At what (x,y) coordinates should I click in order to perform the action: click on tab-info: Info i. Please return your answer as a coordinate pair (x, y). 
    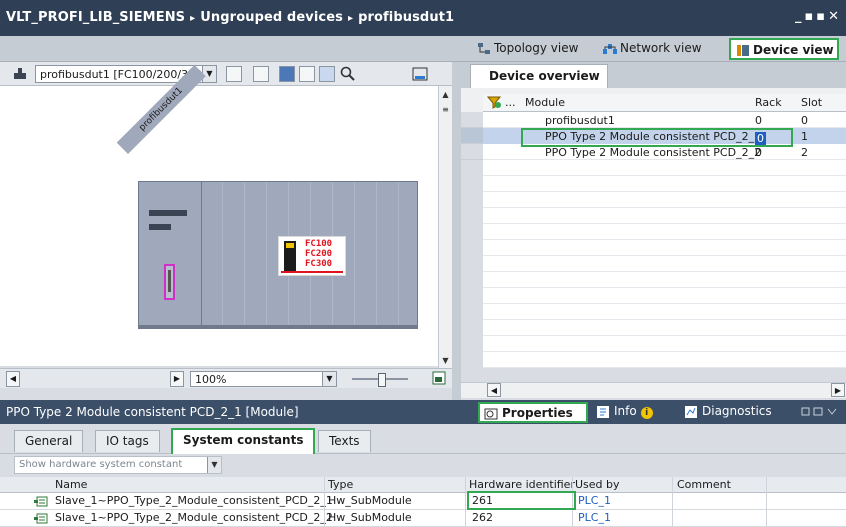
    Looking at the image, I should click on (624, 412).